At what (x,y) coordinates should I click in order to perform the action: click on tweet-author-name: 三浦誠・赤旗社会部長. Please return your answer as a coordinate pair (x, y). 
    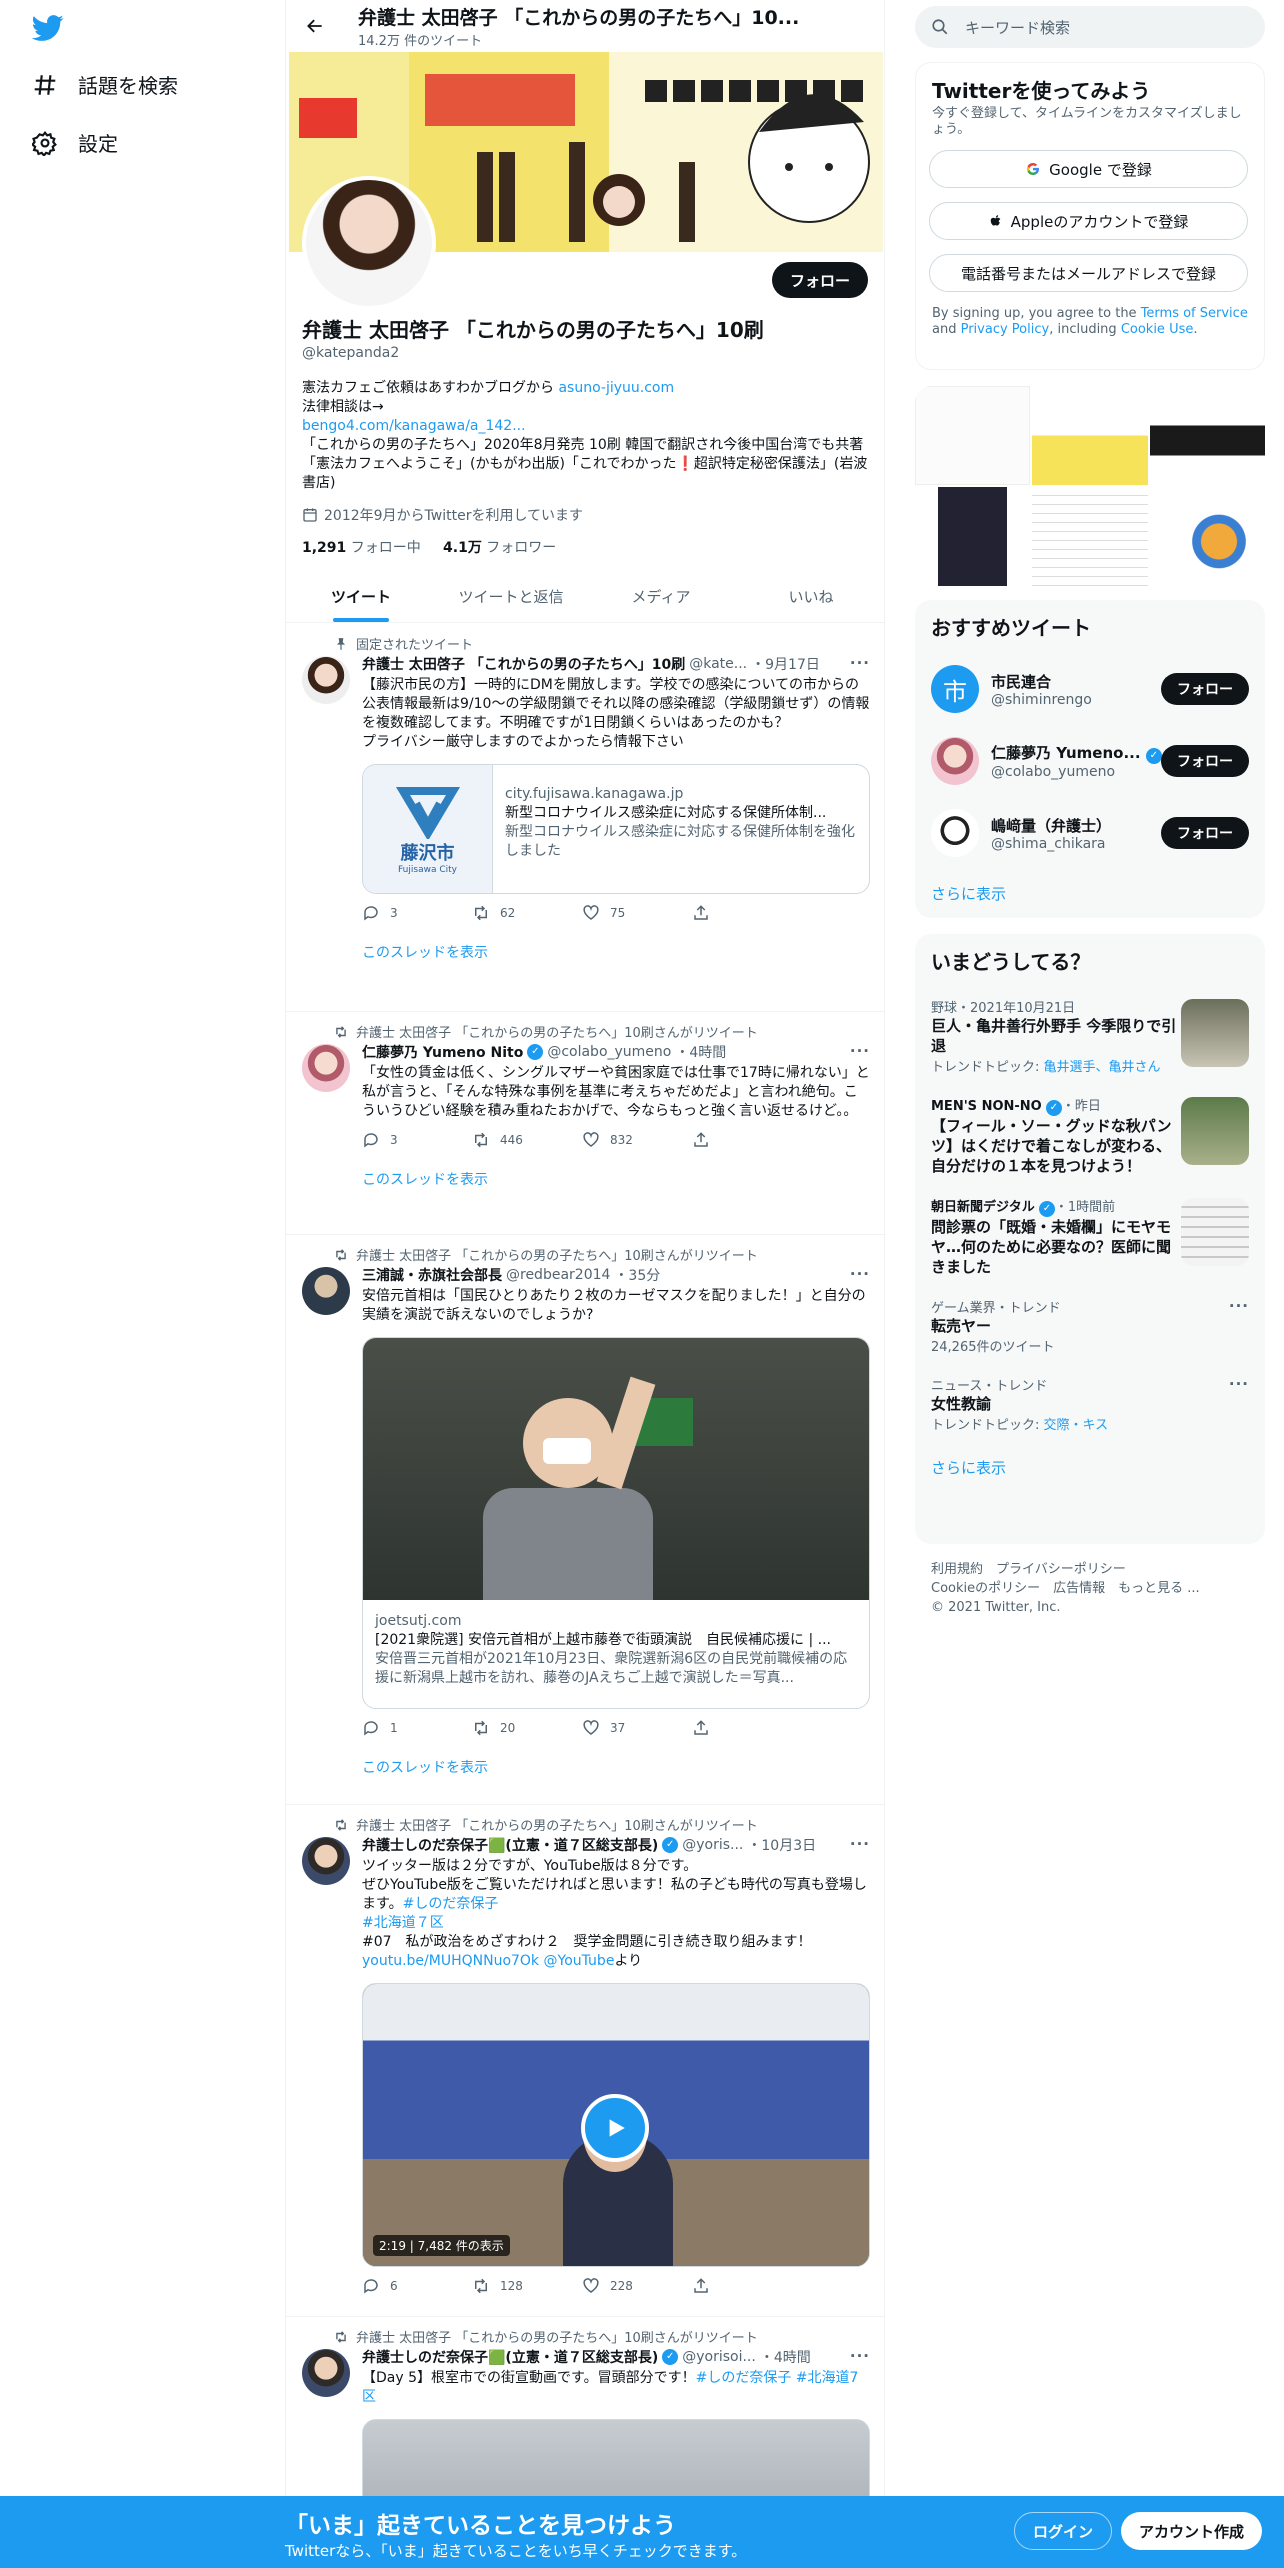
    Looking at the image, I should click on (432, 1275).